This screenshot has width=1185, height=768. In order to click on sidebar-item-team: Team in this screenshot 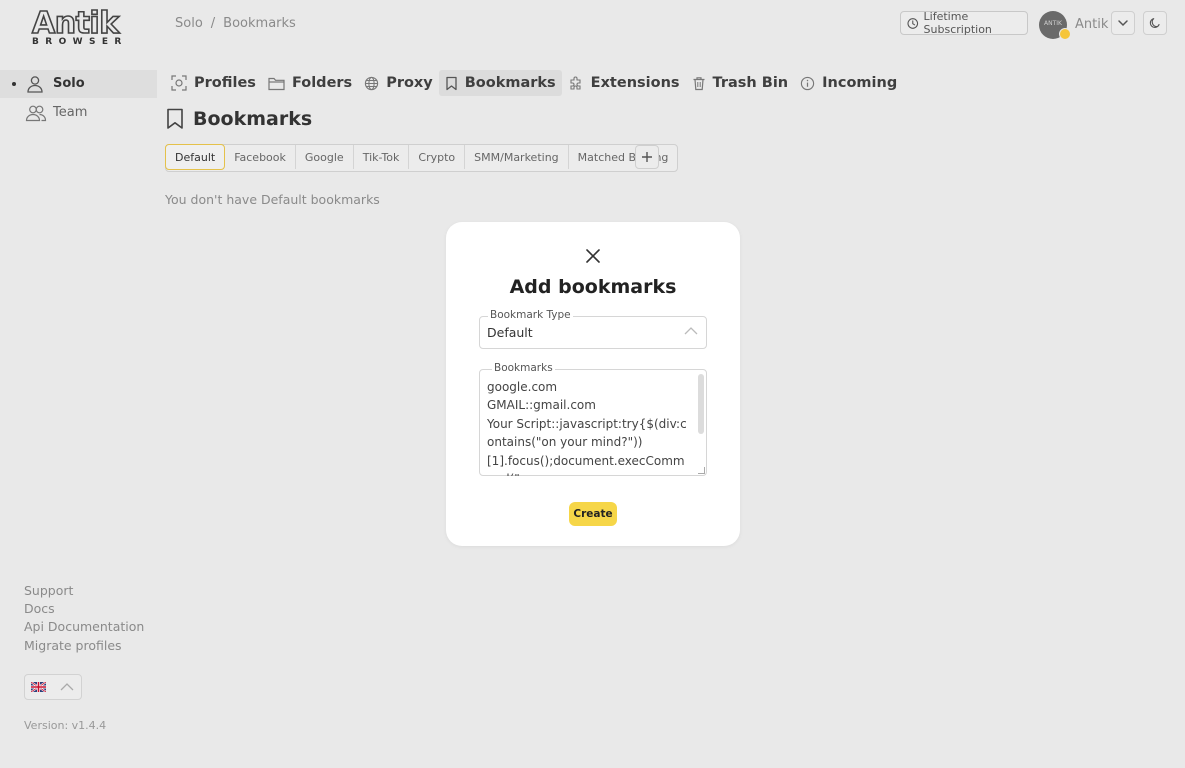, I will do `click(78, 113)`.